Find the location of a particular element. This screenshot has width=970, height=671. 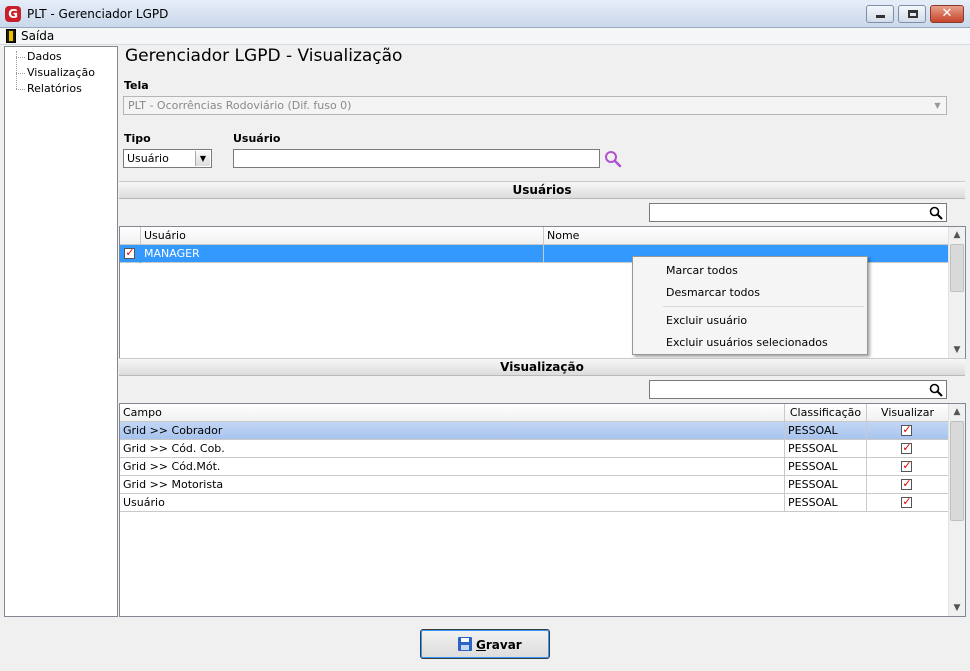

page-title: Gerenciador LGPD - Visualização is located at coordinates (264, 56).